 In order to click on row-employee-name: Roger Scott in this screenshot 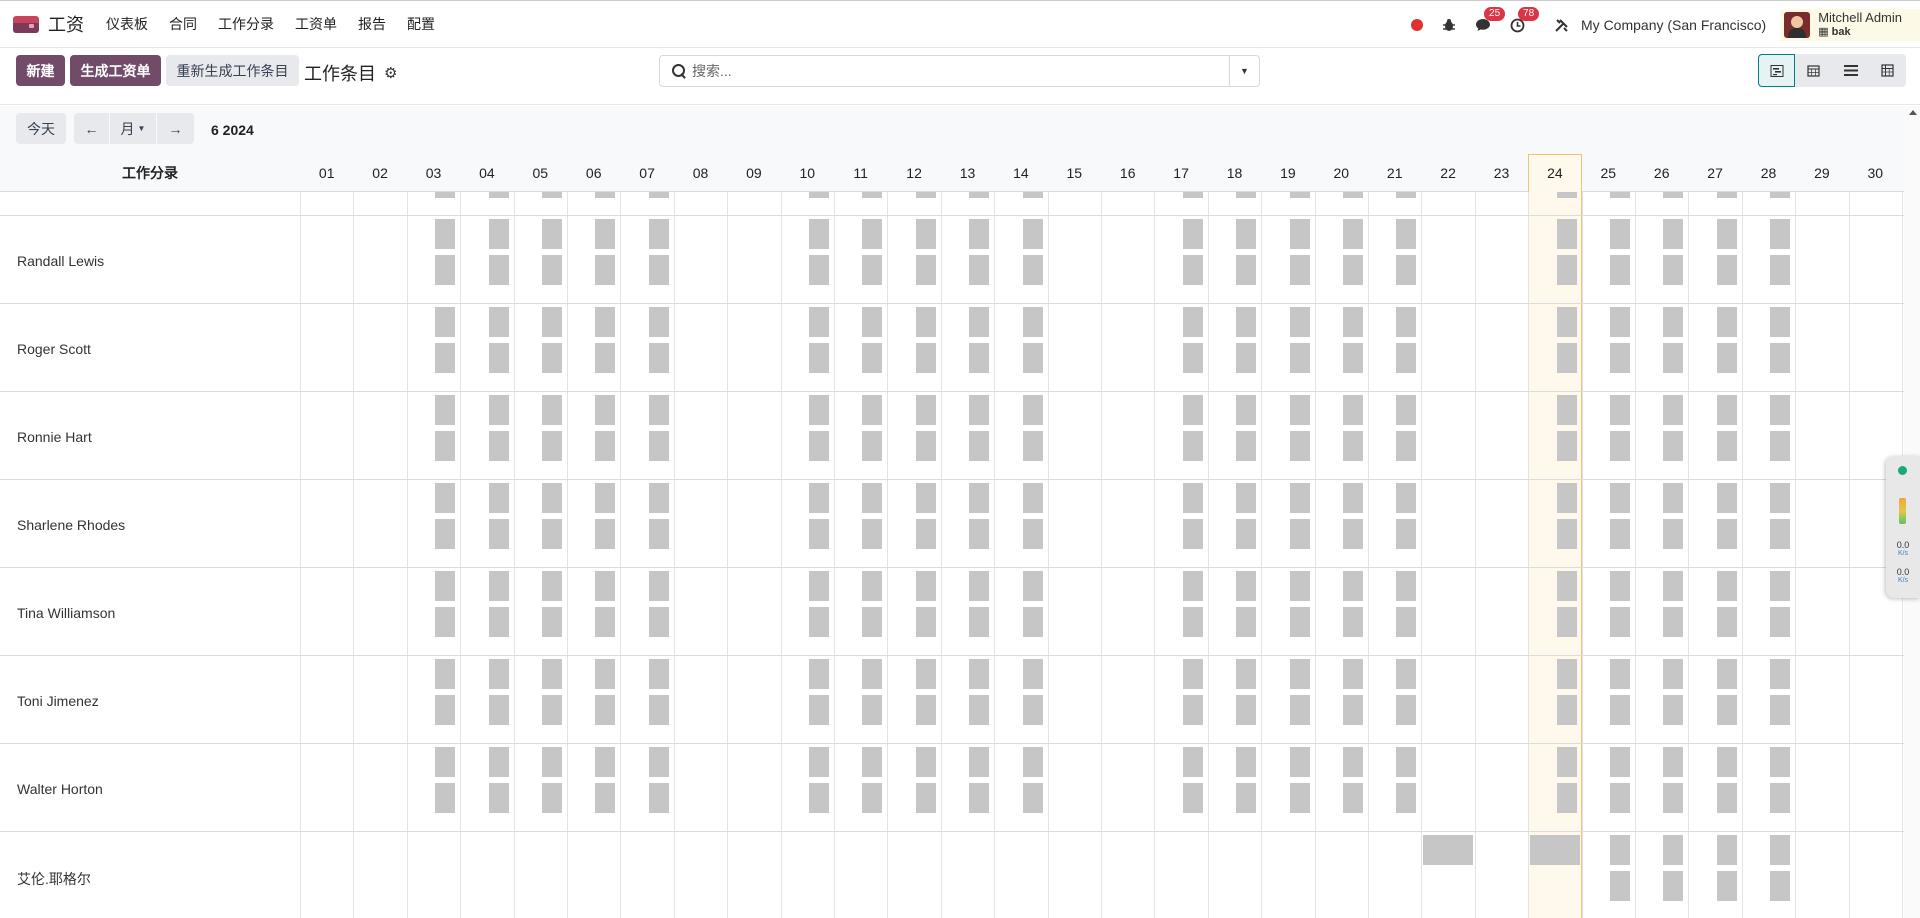, I will do `click(54, 349)`.